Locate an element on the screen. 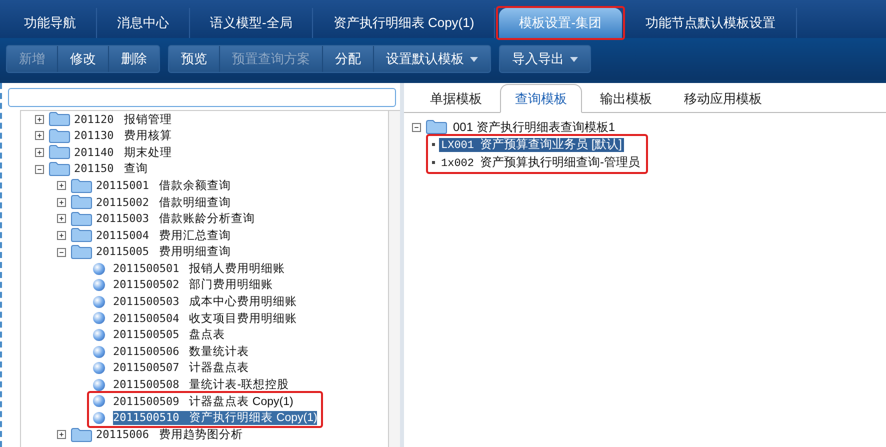 The height and width of the screenshot is (447, 886). tree-item: 2011500505 盘点表 is located at coordinates (169, 335).